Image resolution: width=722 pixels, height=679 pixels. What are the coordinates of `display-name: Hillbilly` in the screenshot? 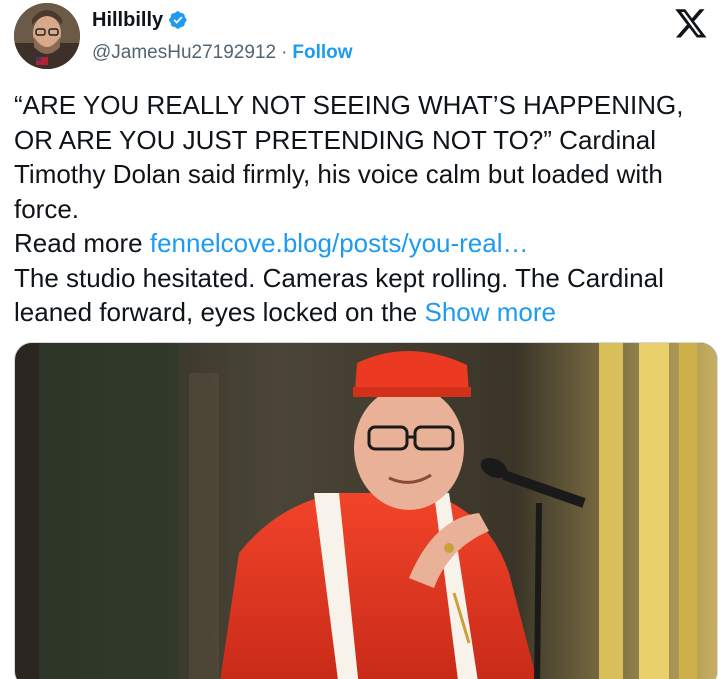 It's located at (127, 20).